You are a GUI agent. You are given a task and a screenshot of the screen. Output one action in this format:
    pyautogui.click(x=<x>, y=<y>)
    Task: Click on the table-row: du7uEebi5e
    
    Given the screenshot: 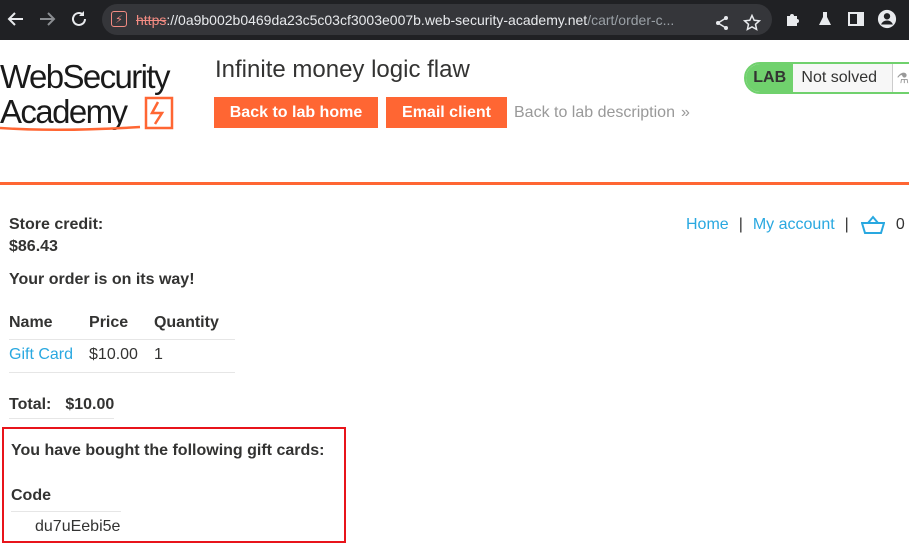 What is the action you would take?
    pyautogui.click(x=66, y=524)
    